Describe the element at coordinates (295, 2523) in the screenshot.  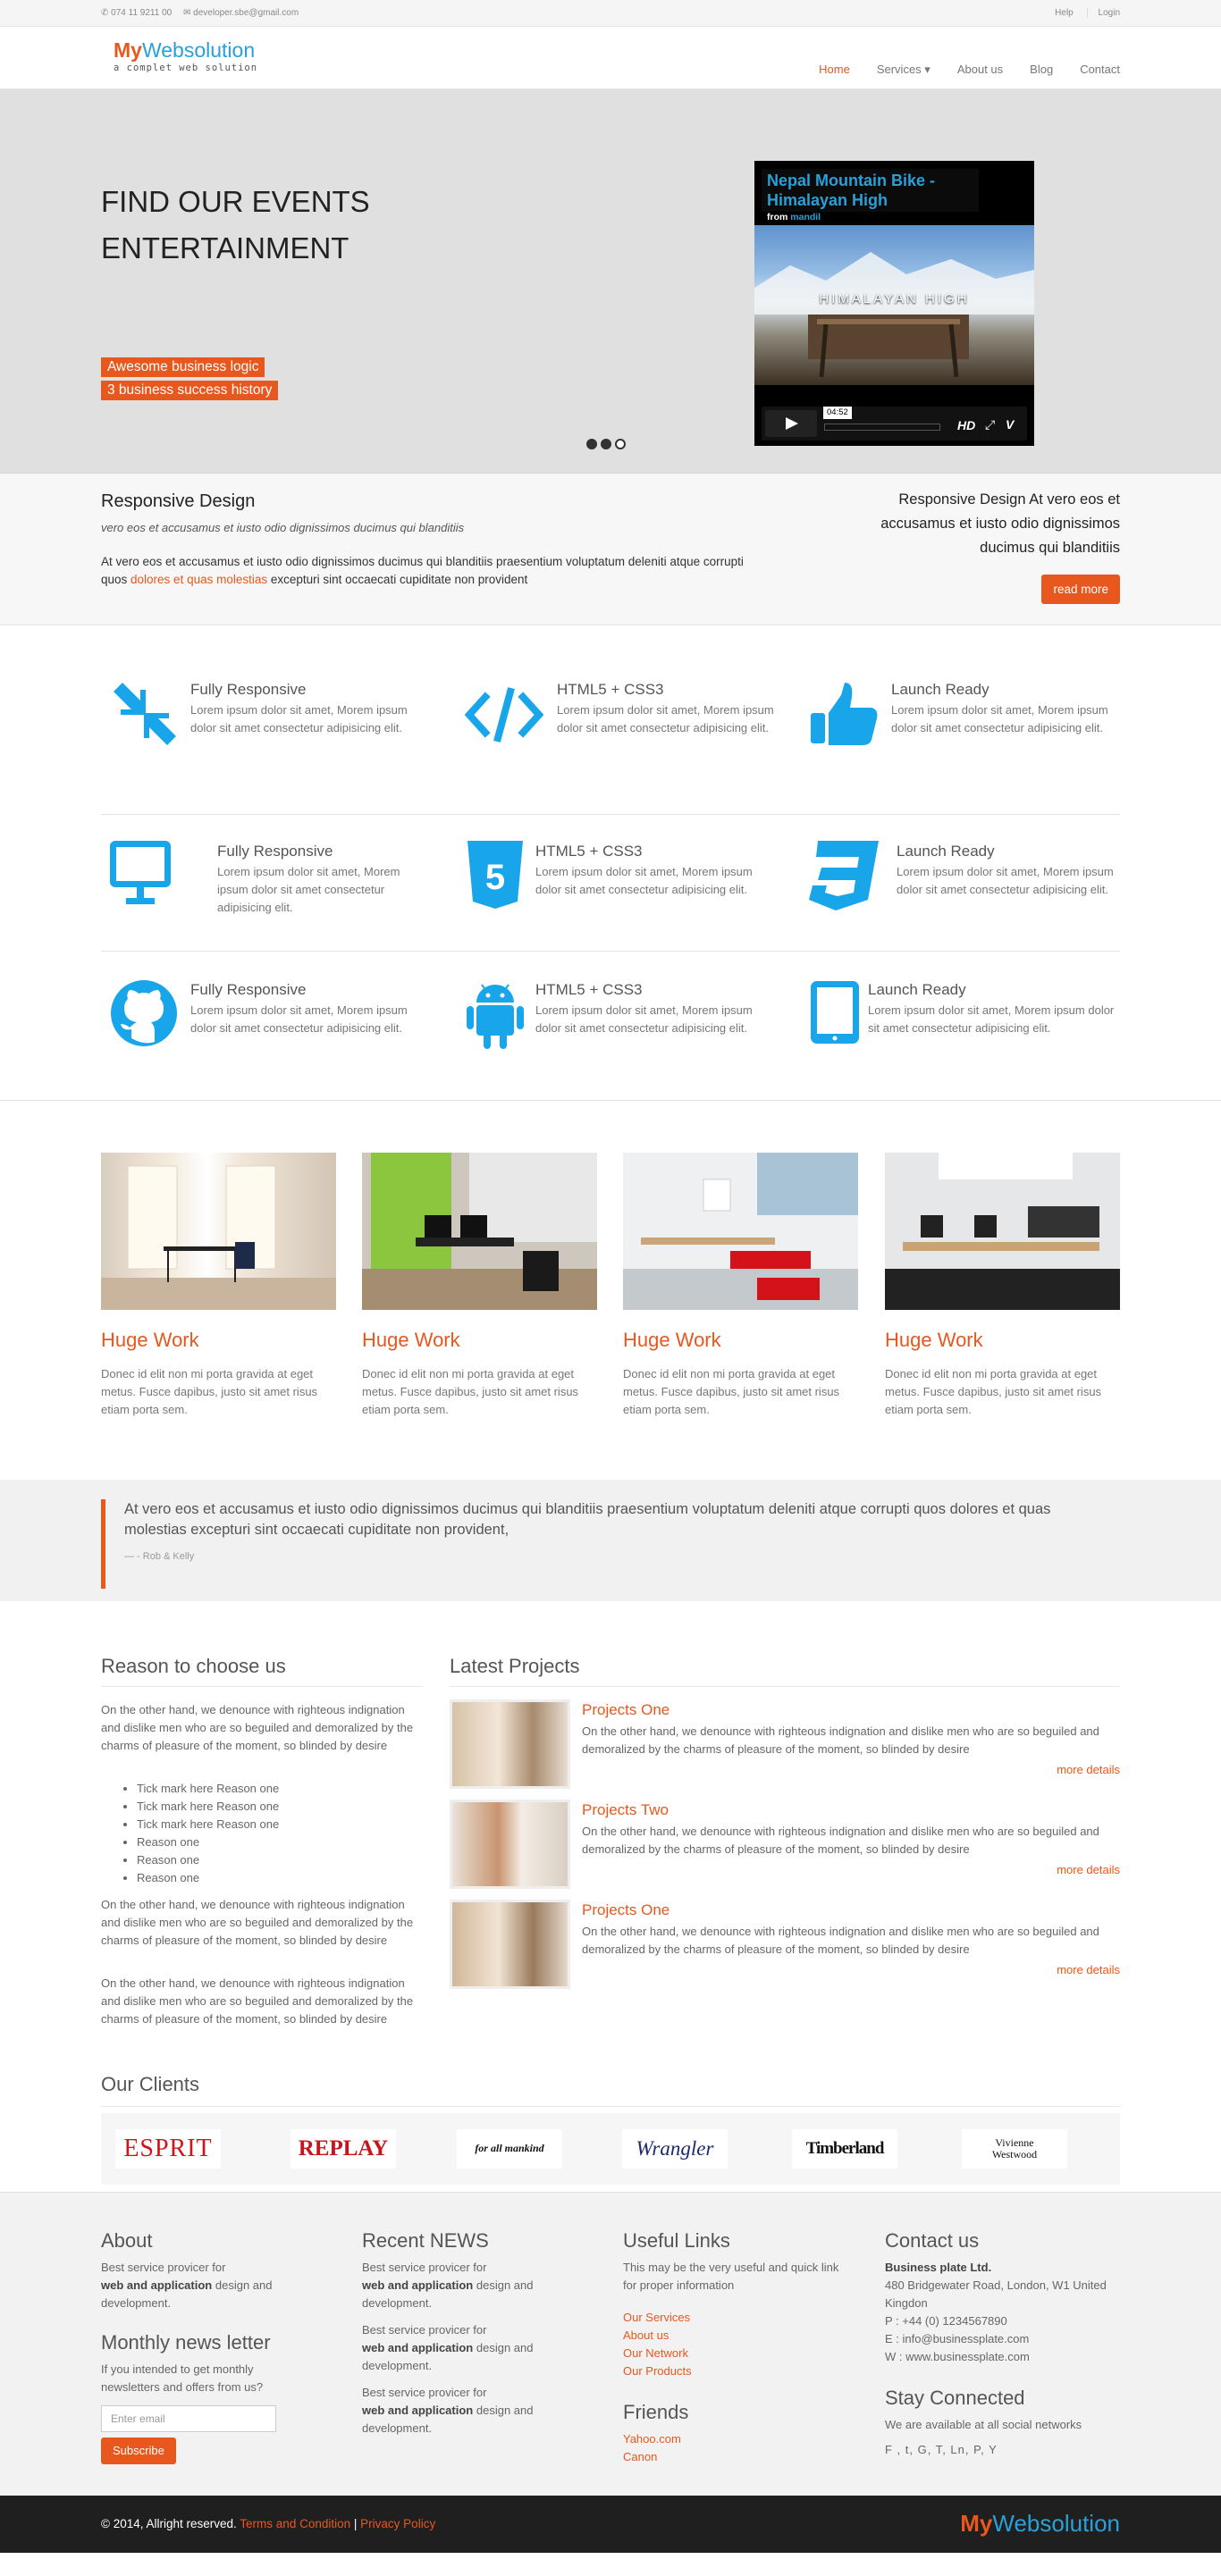
I see `terms-link: Terms and Condition` at that location.